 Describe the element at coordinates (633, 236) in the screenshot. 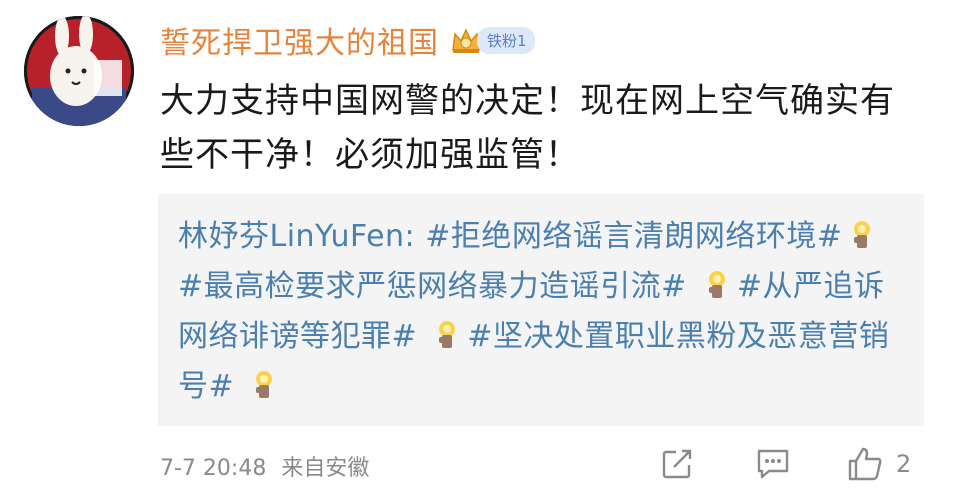

I see `hashtag-link: #拒绝网络谣言清朗网络环境#` at that location.